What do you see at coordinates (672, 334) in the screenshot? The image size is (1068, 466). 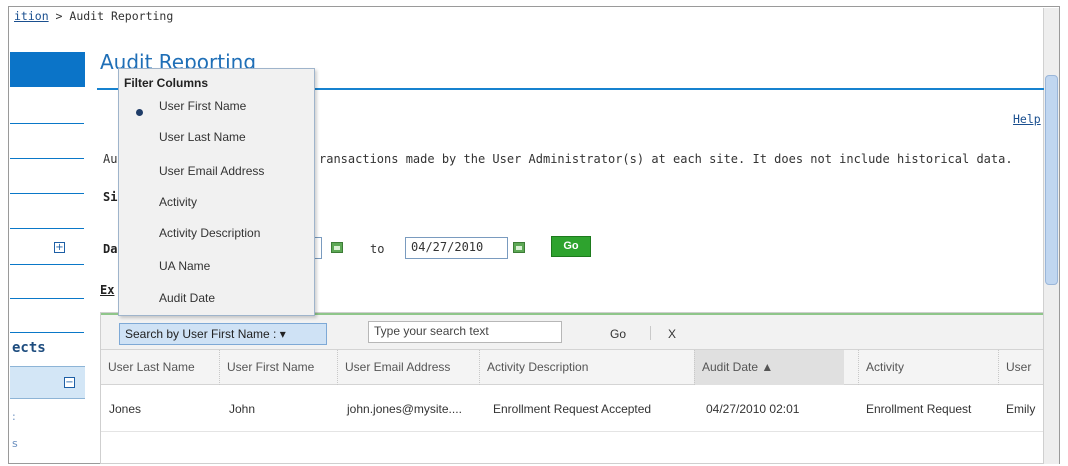 I see `clear-search-button: X` at bounding box center [672, 334].